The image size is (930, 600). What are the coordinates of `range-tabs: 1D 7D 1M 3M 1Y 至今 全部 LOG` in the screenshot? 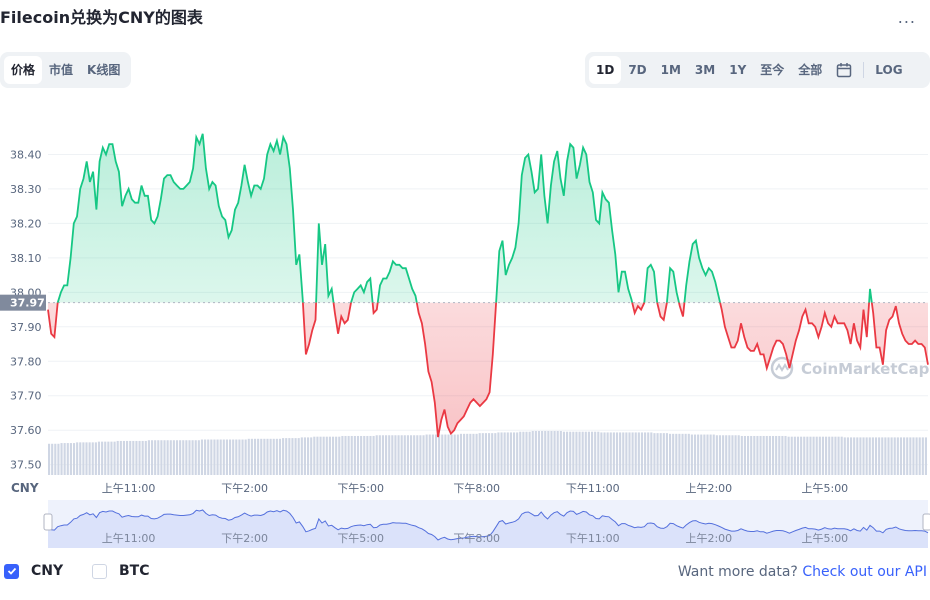 It's located at (757, 70).